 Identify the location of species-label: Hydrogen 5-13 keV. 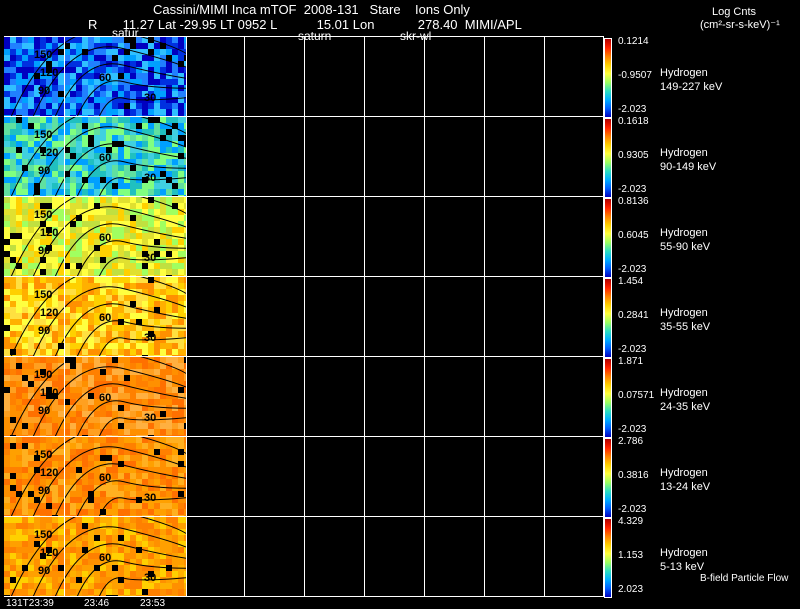
(684, 560).